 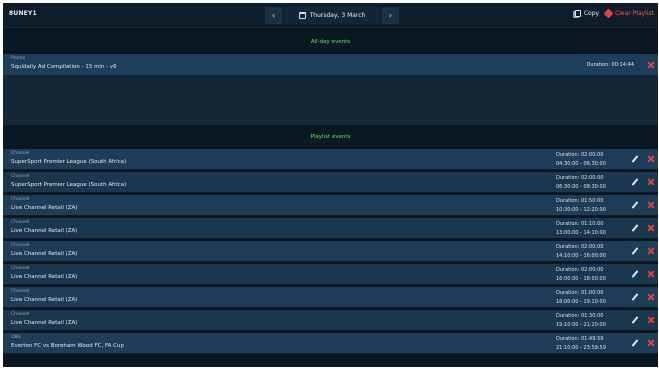 What do you see at coordinates (634, 13) in the screenshot?
I see `clear-playlist-label: Clear Playlist` at bounding box center [634, 13].